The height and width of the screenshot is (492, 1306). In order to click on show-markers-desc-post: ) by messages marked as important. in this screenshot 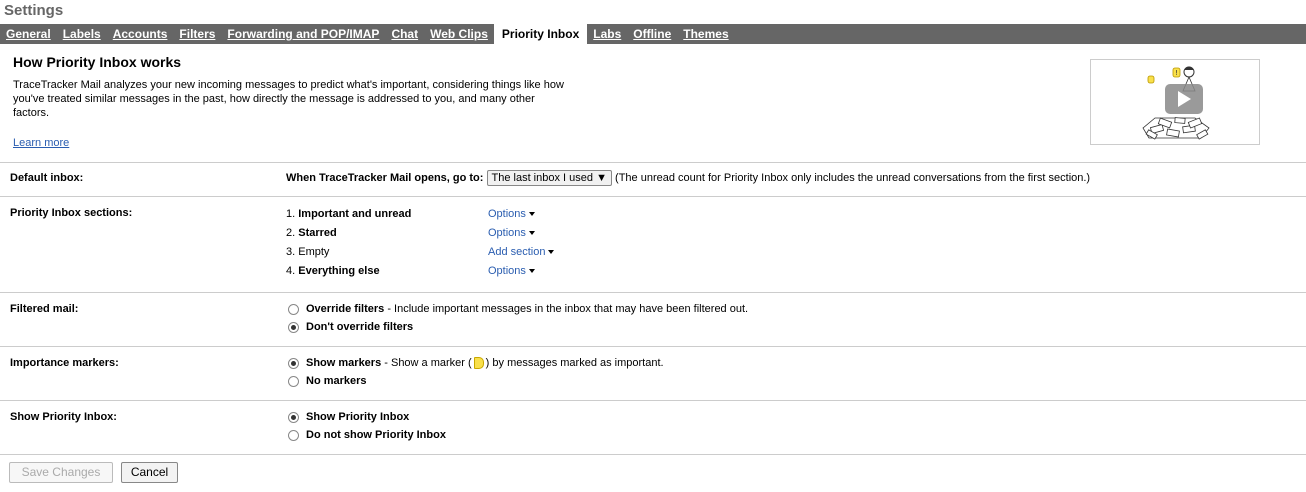, I will do `click(574, 363)`.